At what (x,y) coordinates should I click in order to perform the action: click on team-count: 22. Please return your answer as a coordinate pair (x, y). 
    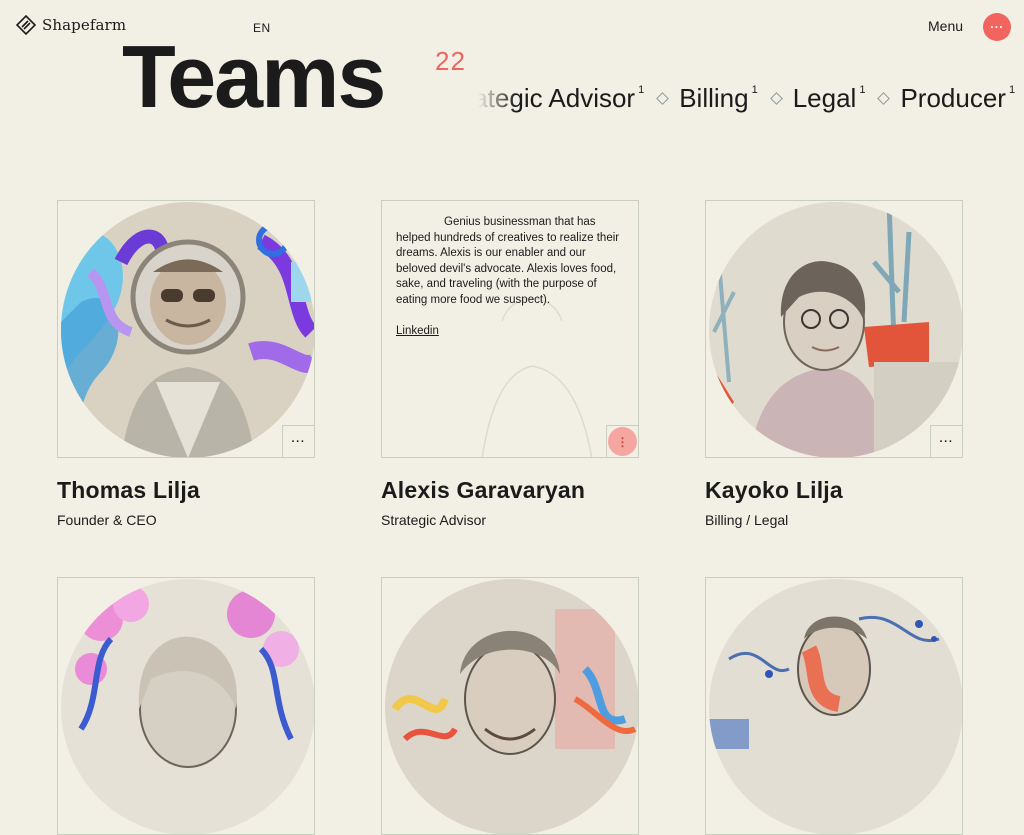
    Looking at the image, I should click on (450, 61).